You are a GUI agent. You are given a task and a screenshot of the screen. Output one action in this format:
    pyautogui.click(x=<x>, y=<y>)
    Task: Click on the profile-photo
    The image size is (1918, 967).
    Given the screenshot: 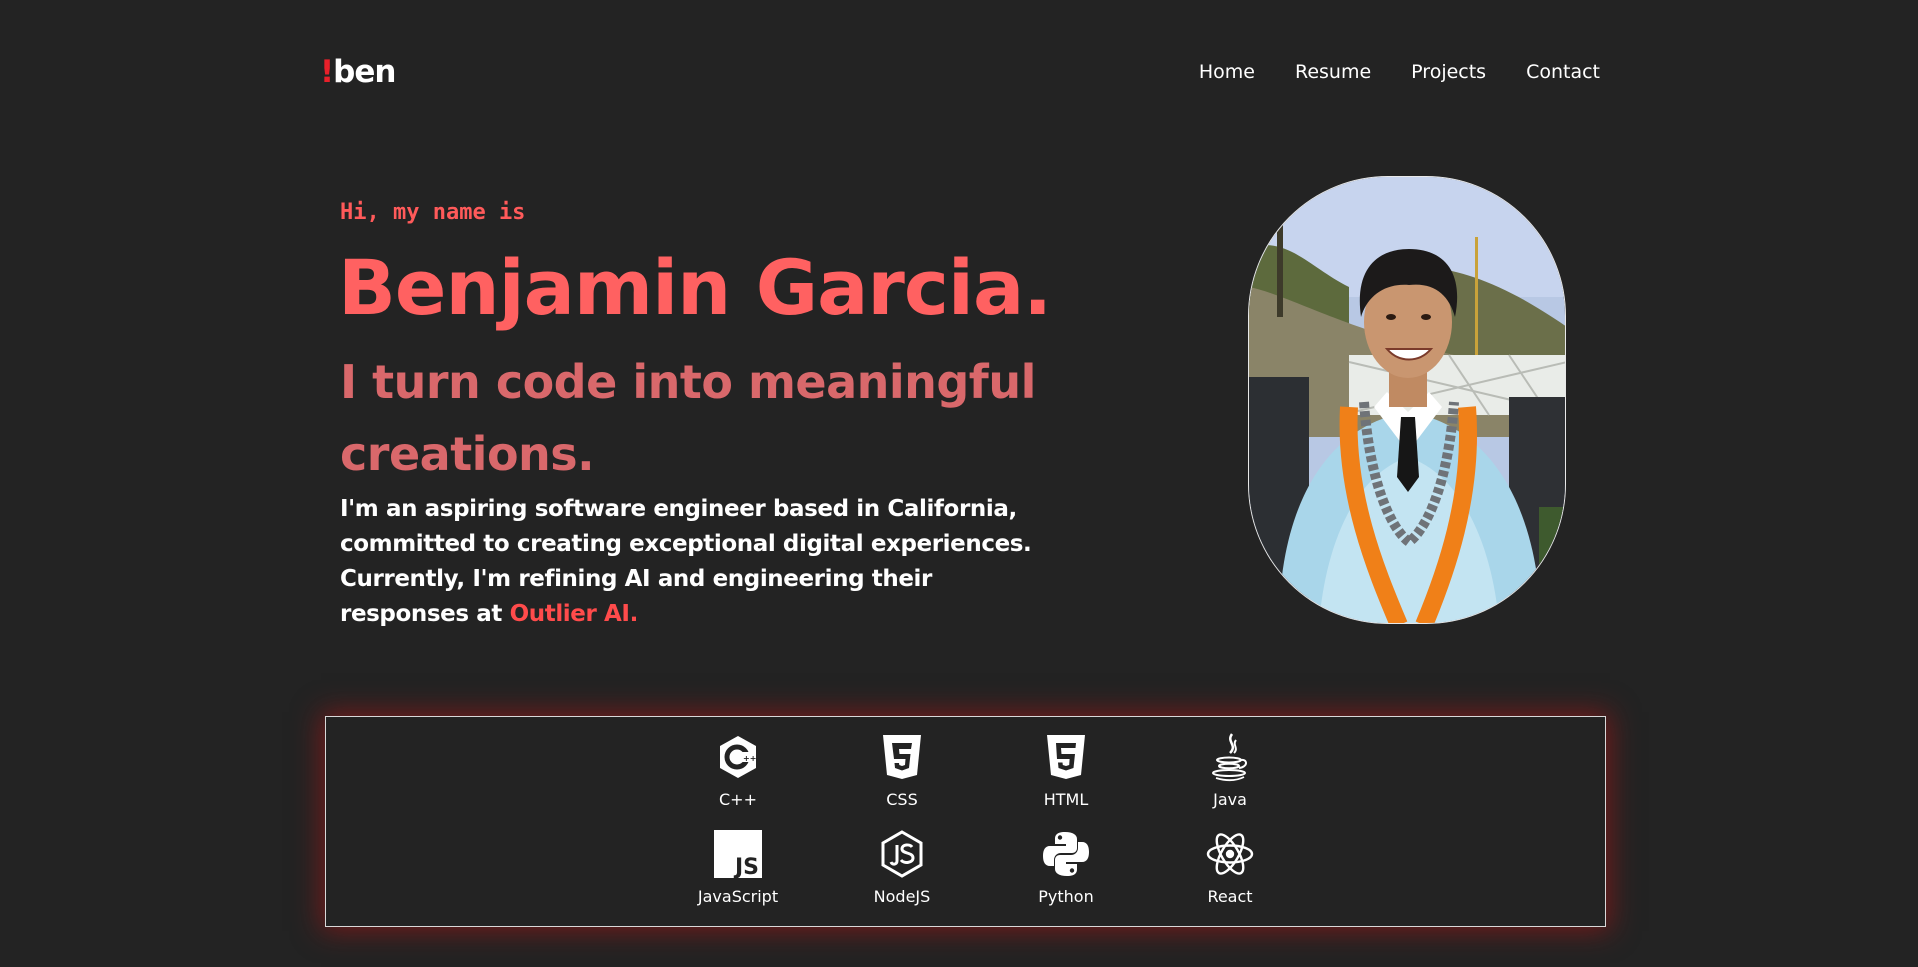 What is the action you would take?
    pyautogui.click(x=1407, y=400)
    